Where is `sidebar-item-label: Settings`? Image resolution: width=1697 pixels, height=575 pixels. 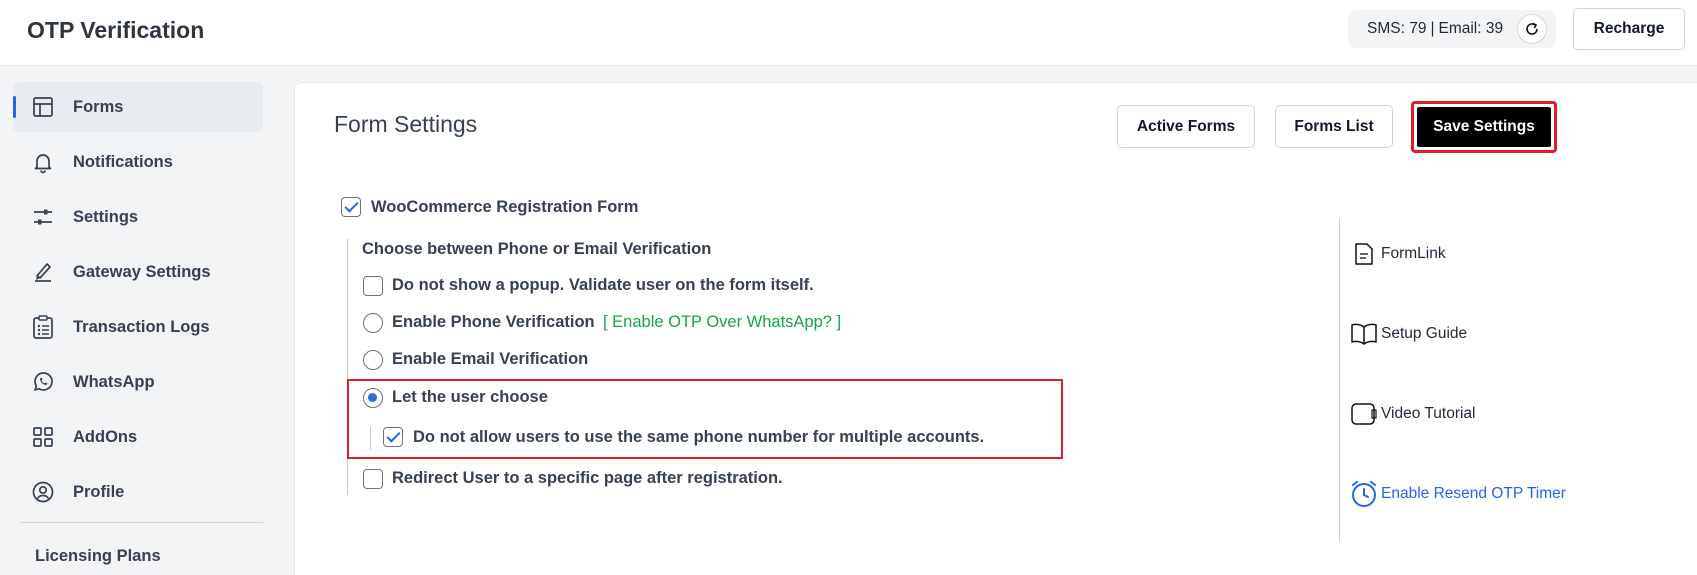
sidebar-item-label: Settings is located at coordinates (106, 216).